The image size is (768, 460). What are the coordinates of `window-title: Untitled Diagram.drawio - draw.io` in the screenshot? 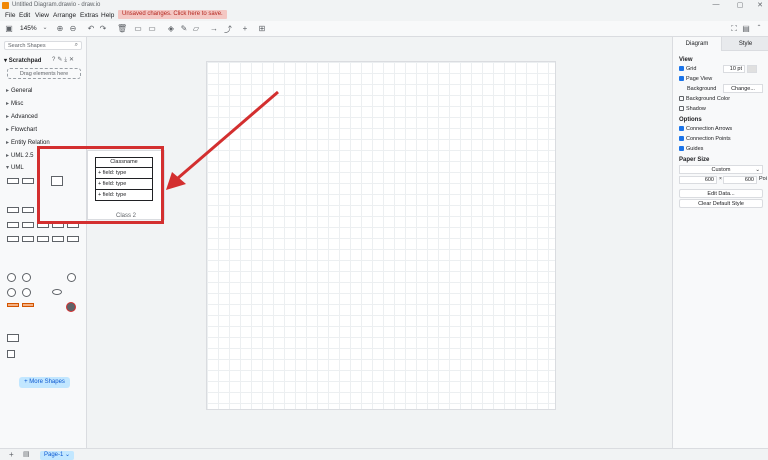 It's located at (56, 5).